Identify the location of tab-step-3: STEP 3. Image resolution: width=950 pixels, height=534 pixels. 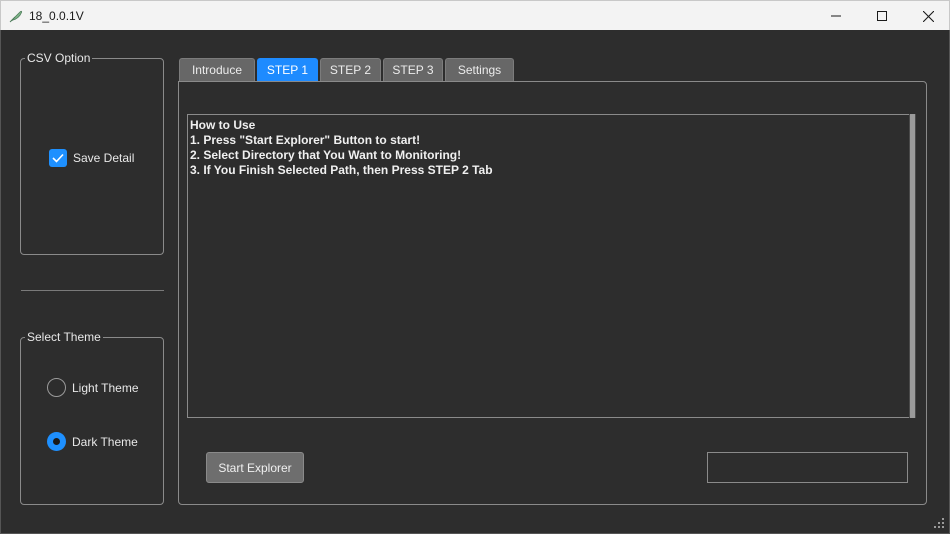
(413, 69).